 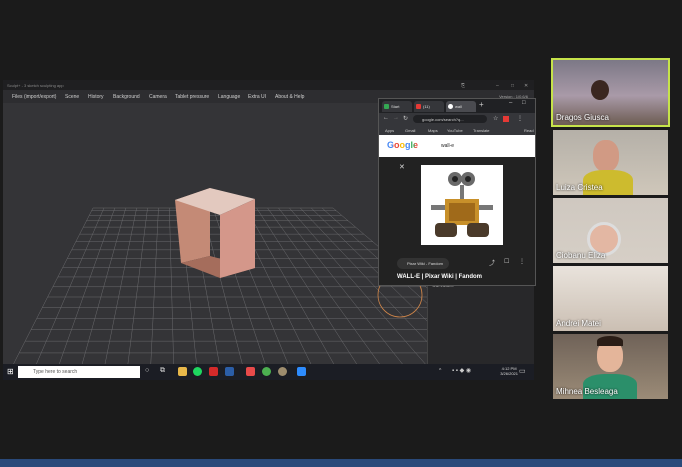 I want to click on google-logo: Google, so click(x=402, y=145).